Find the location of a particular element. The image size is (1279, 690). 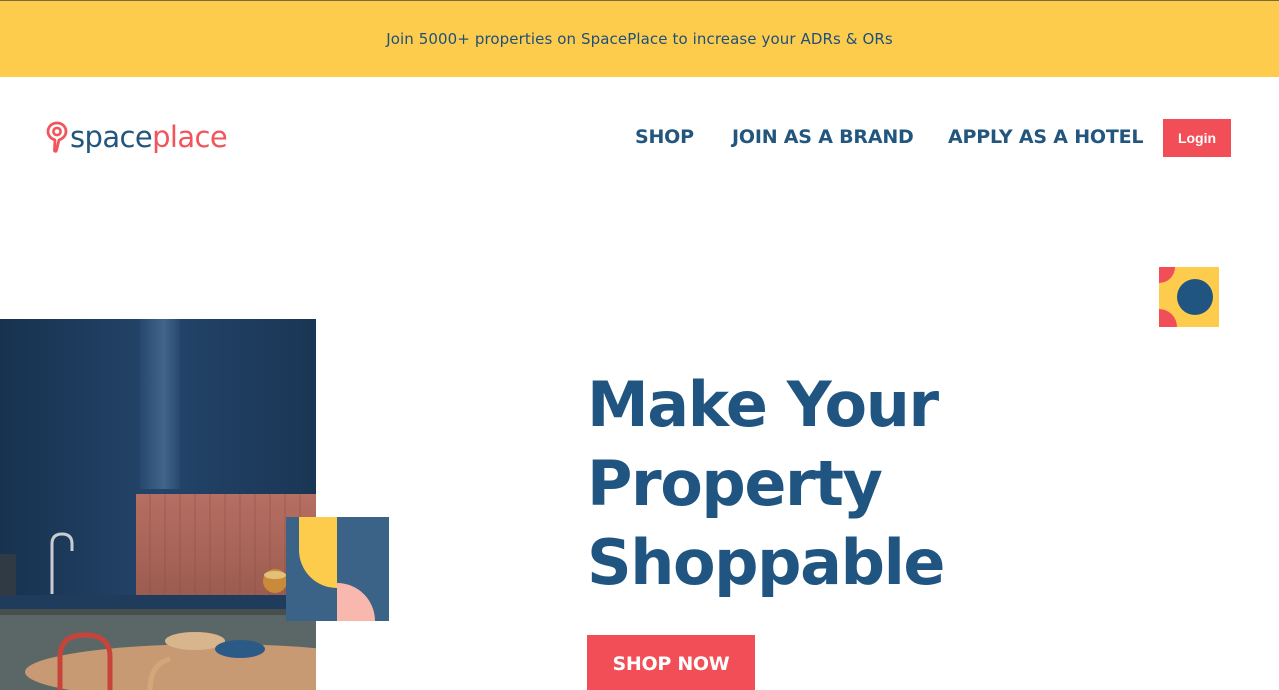

kitchen-illustration is located at coordinates (158, 504).